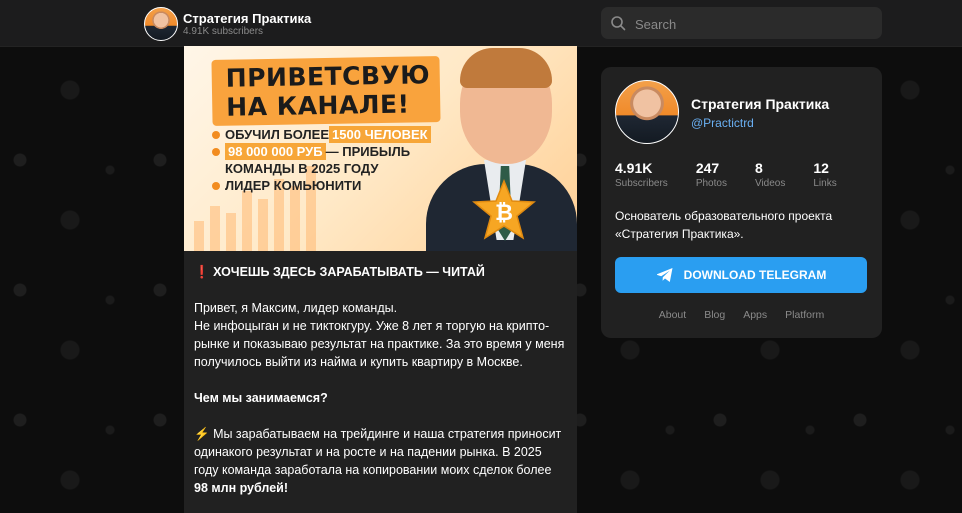 The height and width of the screenshot is (513, 962). Describe the element at coordinates (318, 105) in the screenshot. I see `headline-line-2: НА КАНАЛЕ!` at that location.